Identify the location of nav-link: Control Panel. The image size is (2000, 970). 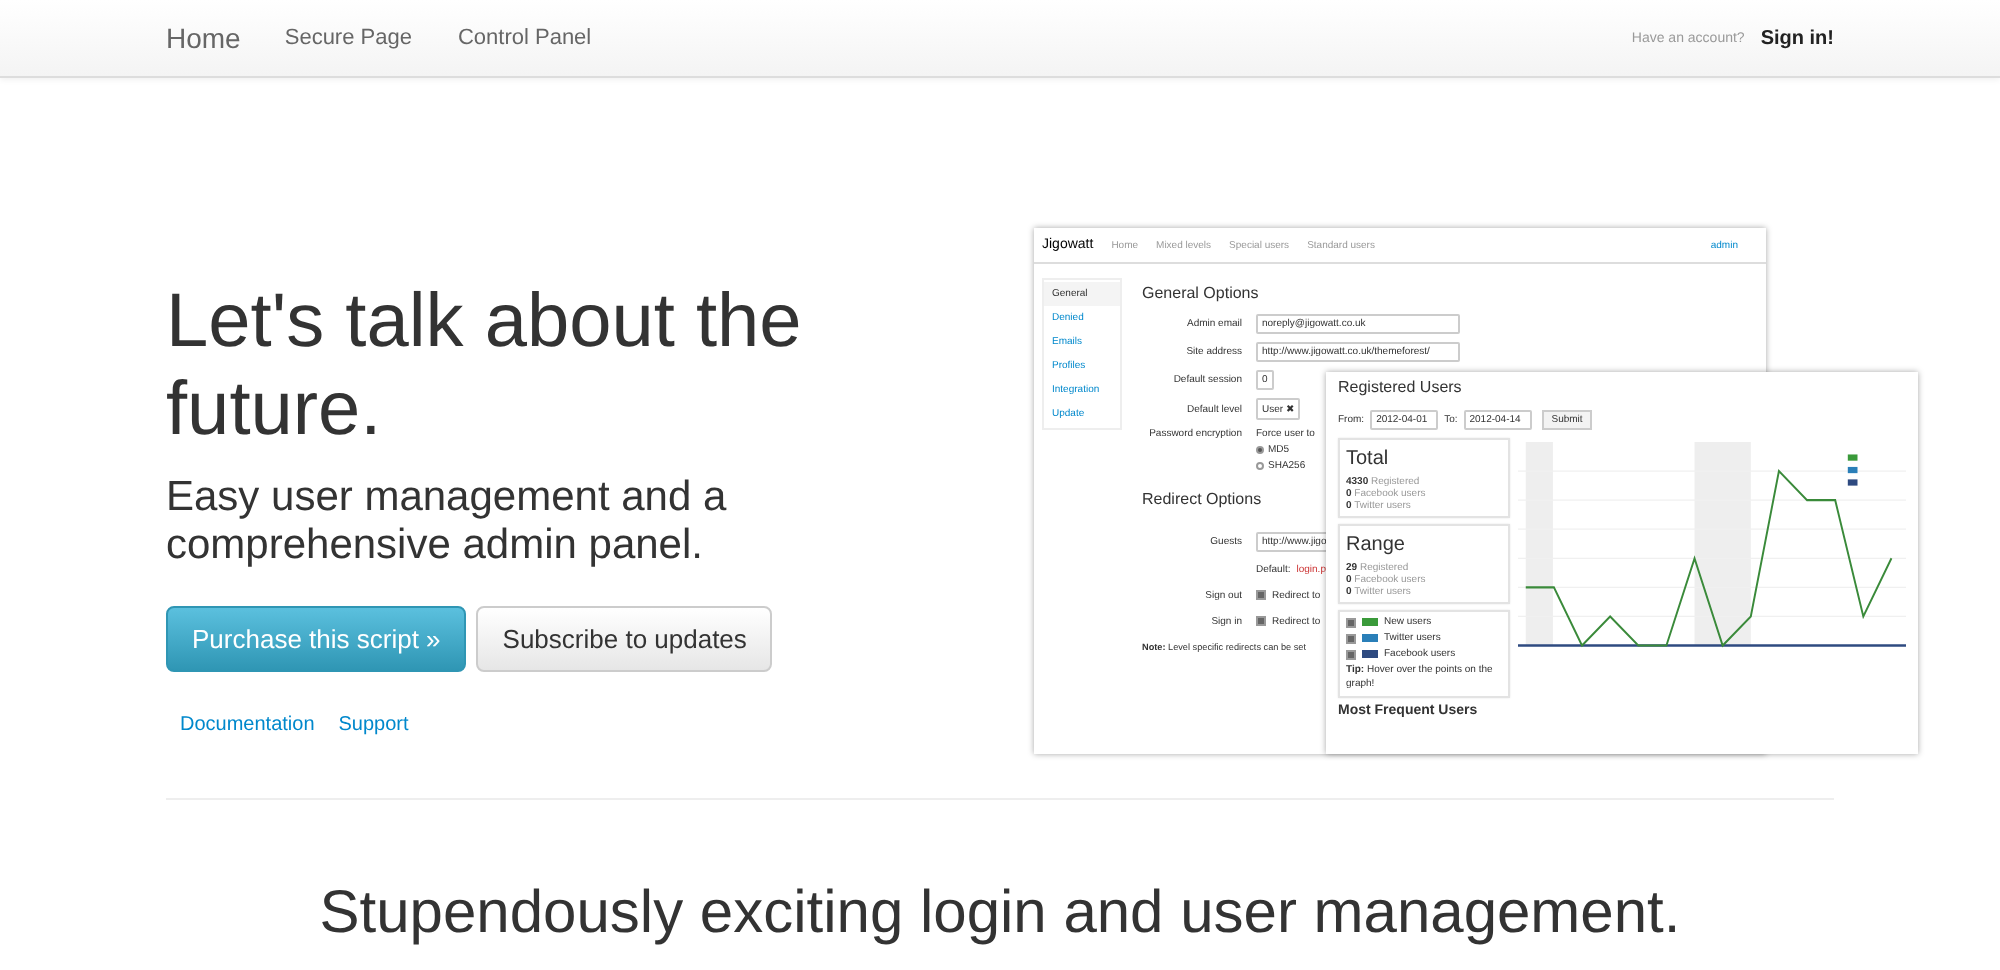
(524, 38).